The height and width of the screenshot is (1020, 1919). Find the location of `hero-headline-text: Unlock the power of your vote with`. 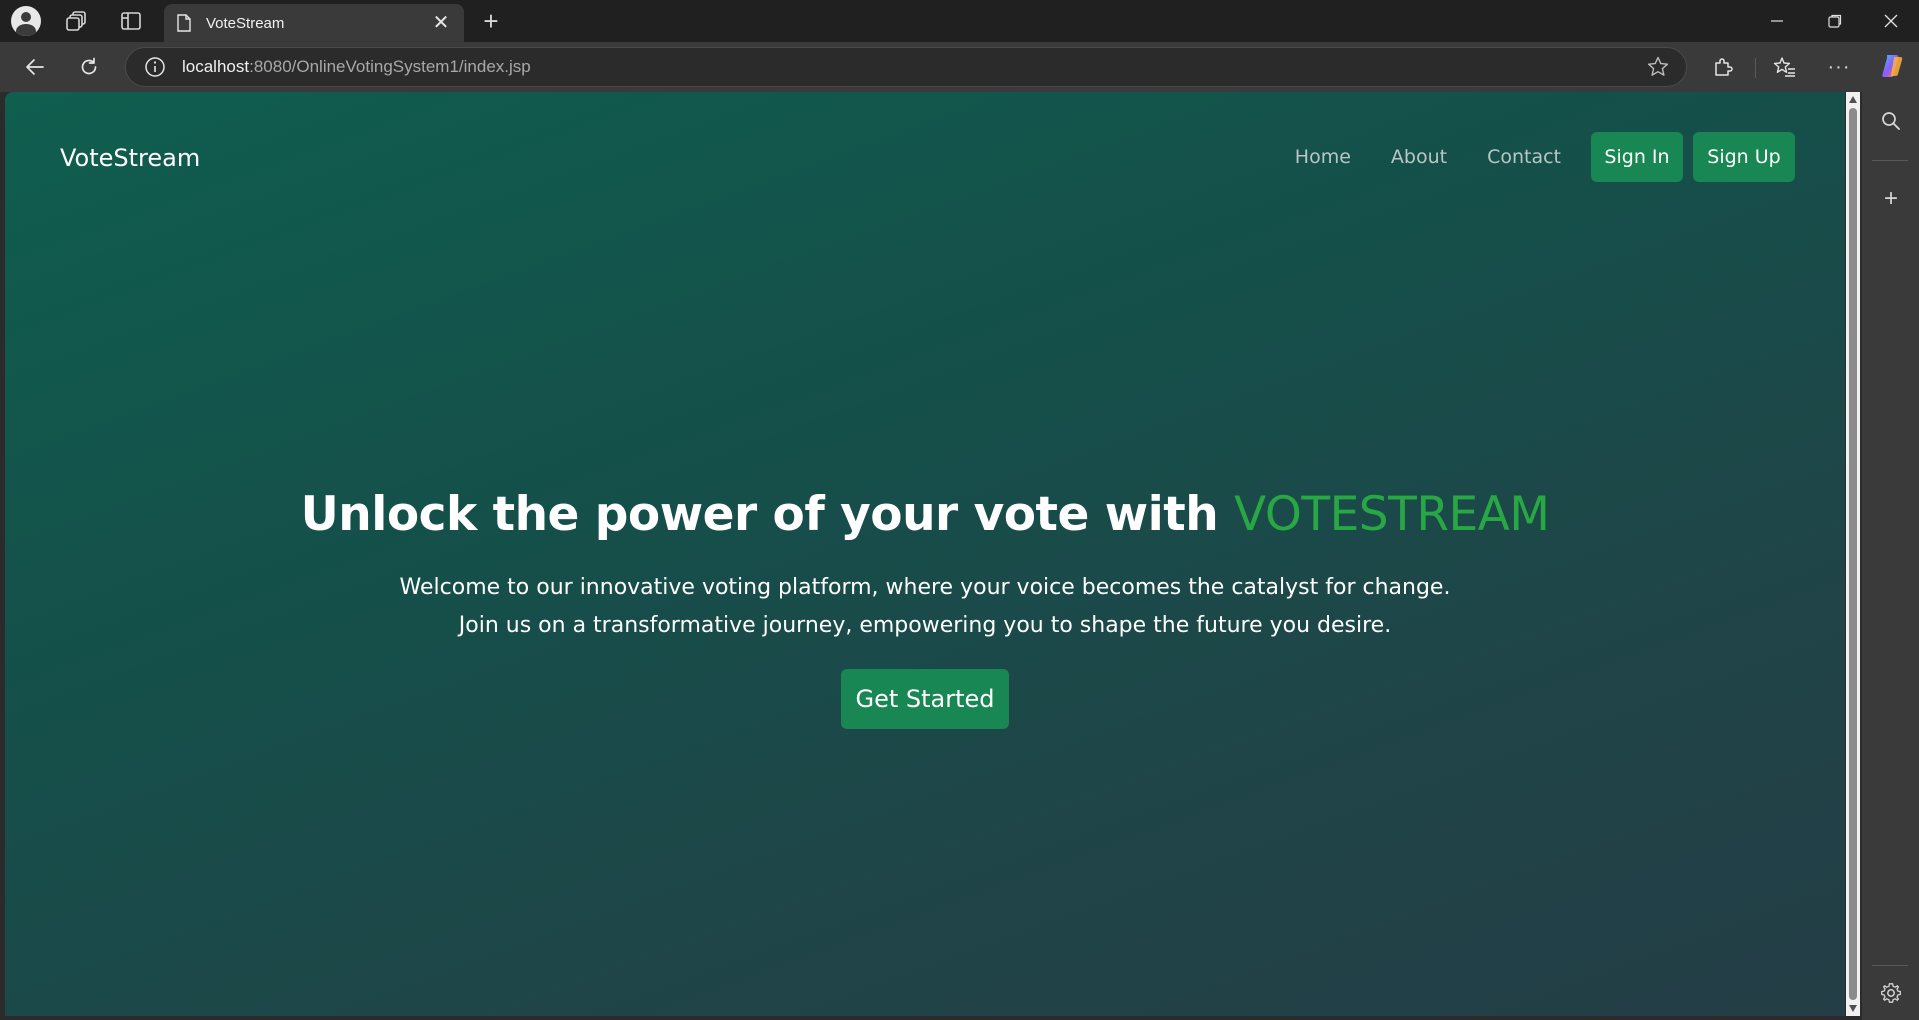

hero-headline-text: Unlock the power of your vote with is located at coordinates (767, 514).